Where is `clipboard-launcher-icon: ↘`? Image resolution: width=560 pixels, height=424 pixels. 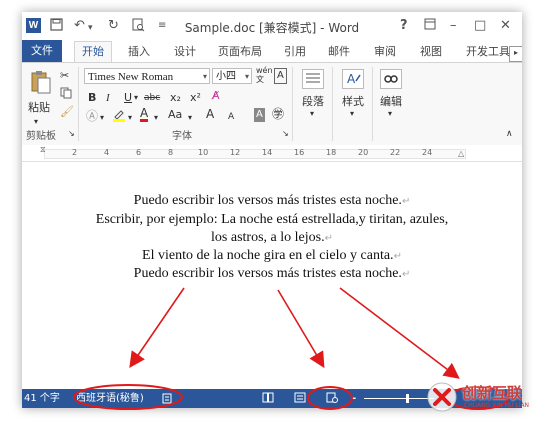 clipboard-launcher-icon: ↘ is located at coordinates (71, 134).